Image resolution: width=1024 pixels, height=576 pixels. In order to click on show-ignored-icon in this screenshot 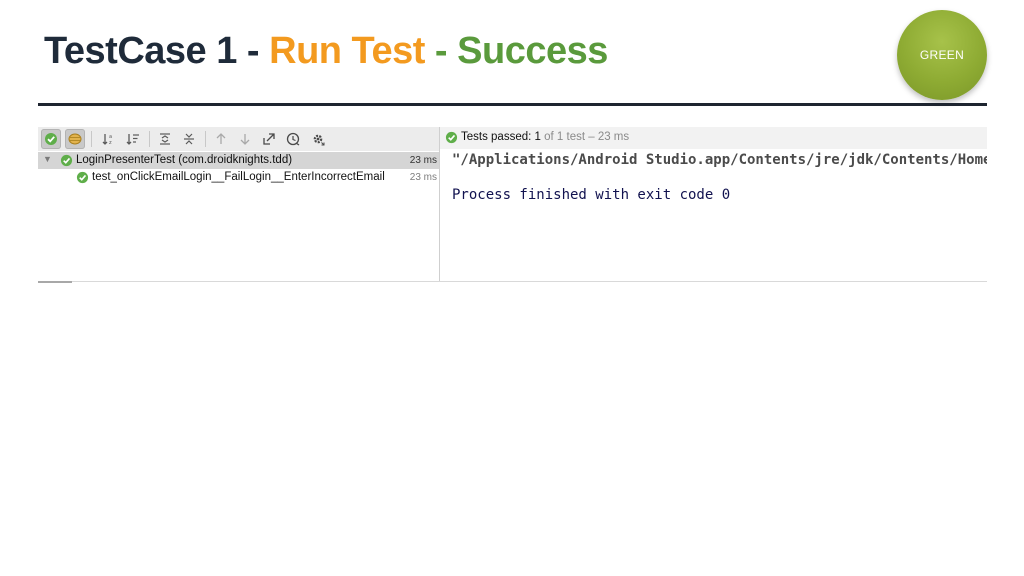, I will do `click(75, 139)`.